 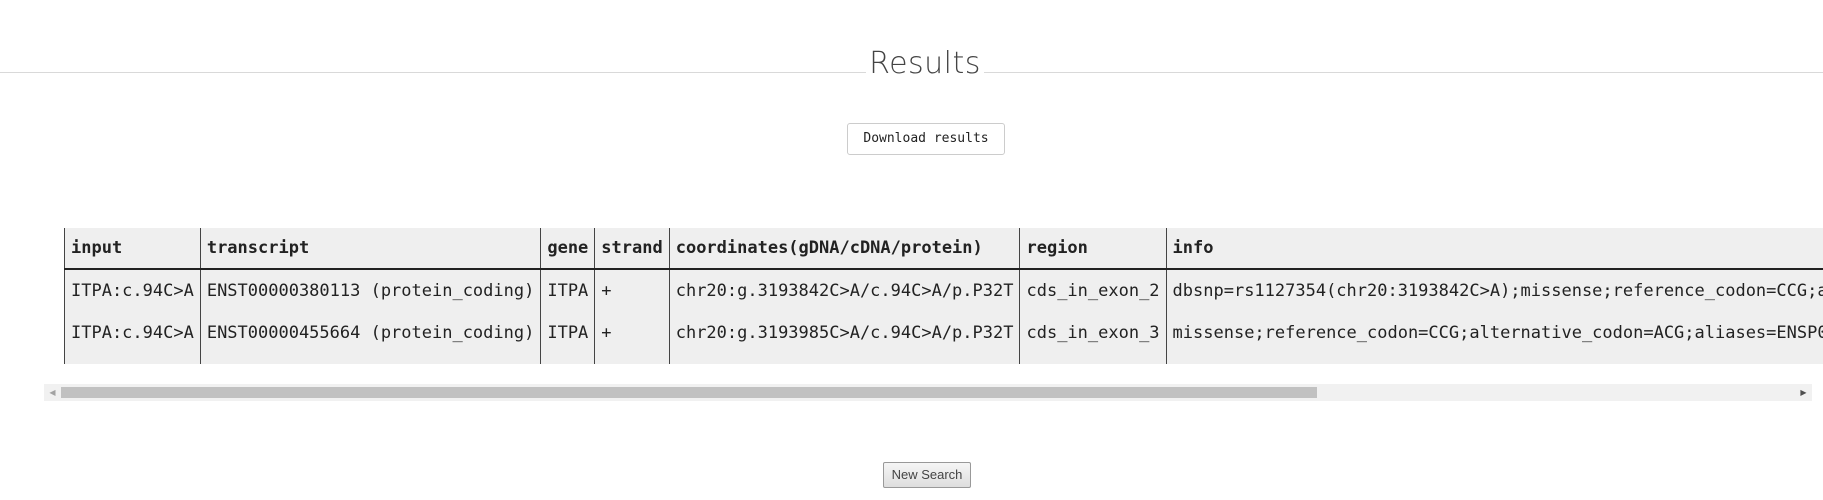 I want to click on new-search-button: New Search, so click(x=927, y=475).